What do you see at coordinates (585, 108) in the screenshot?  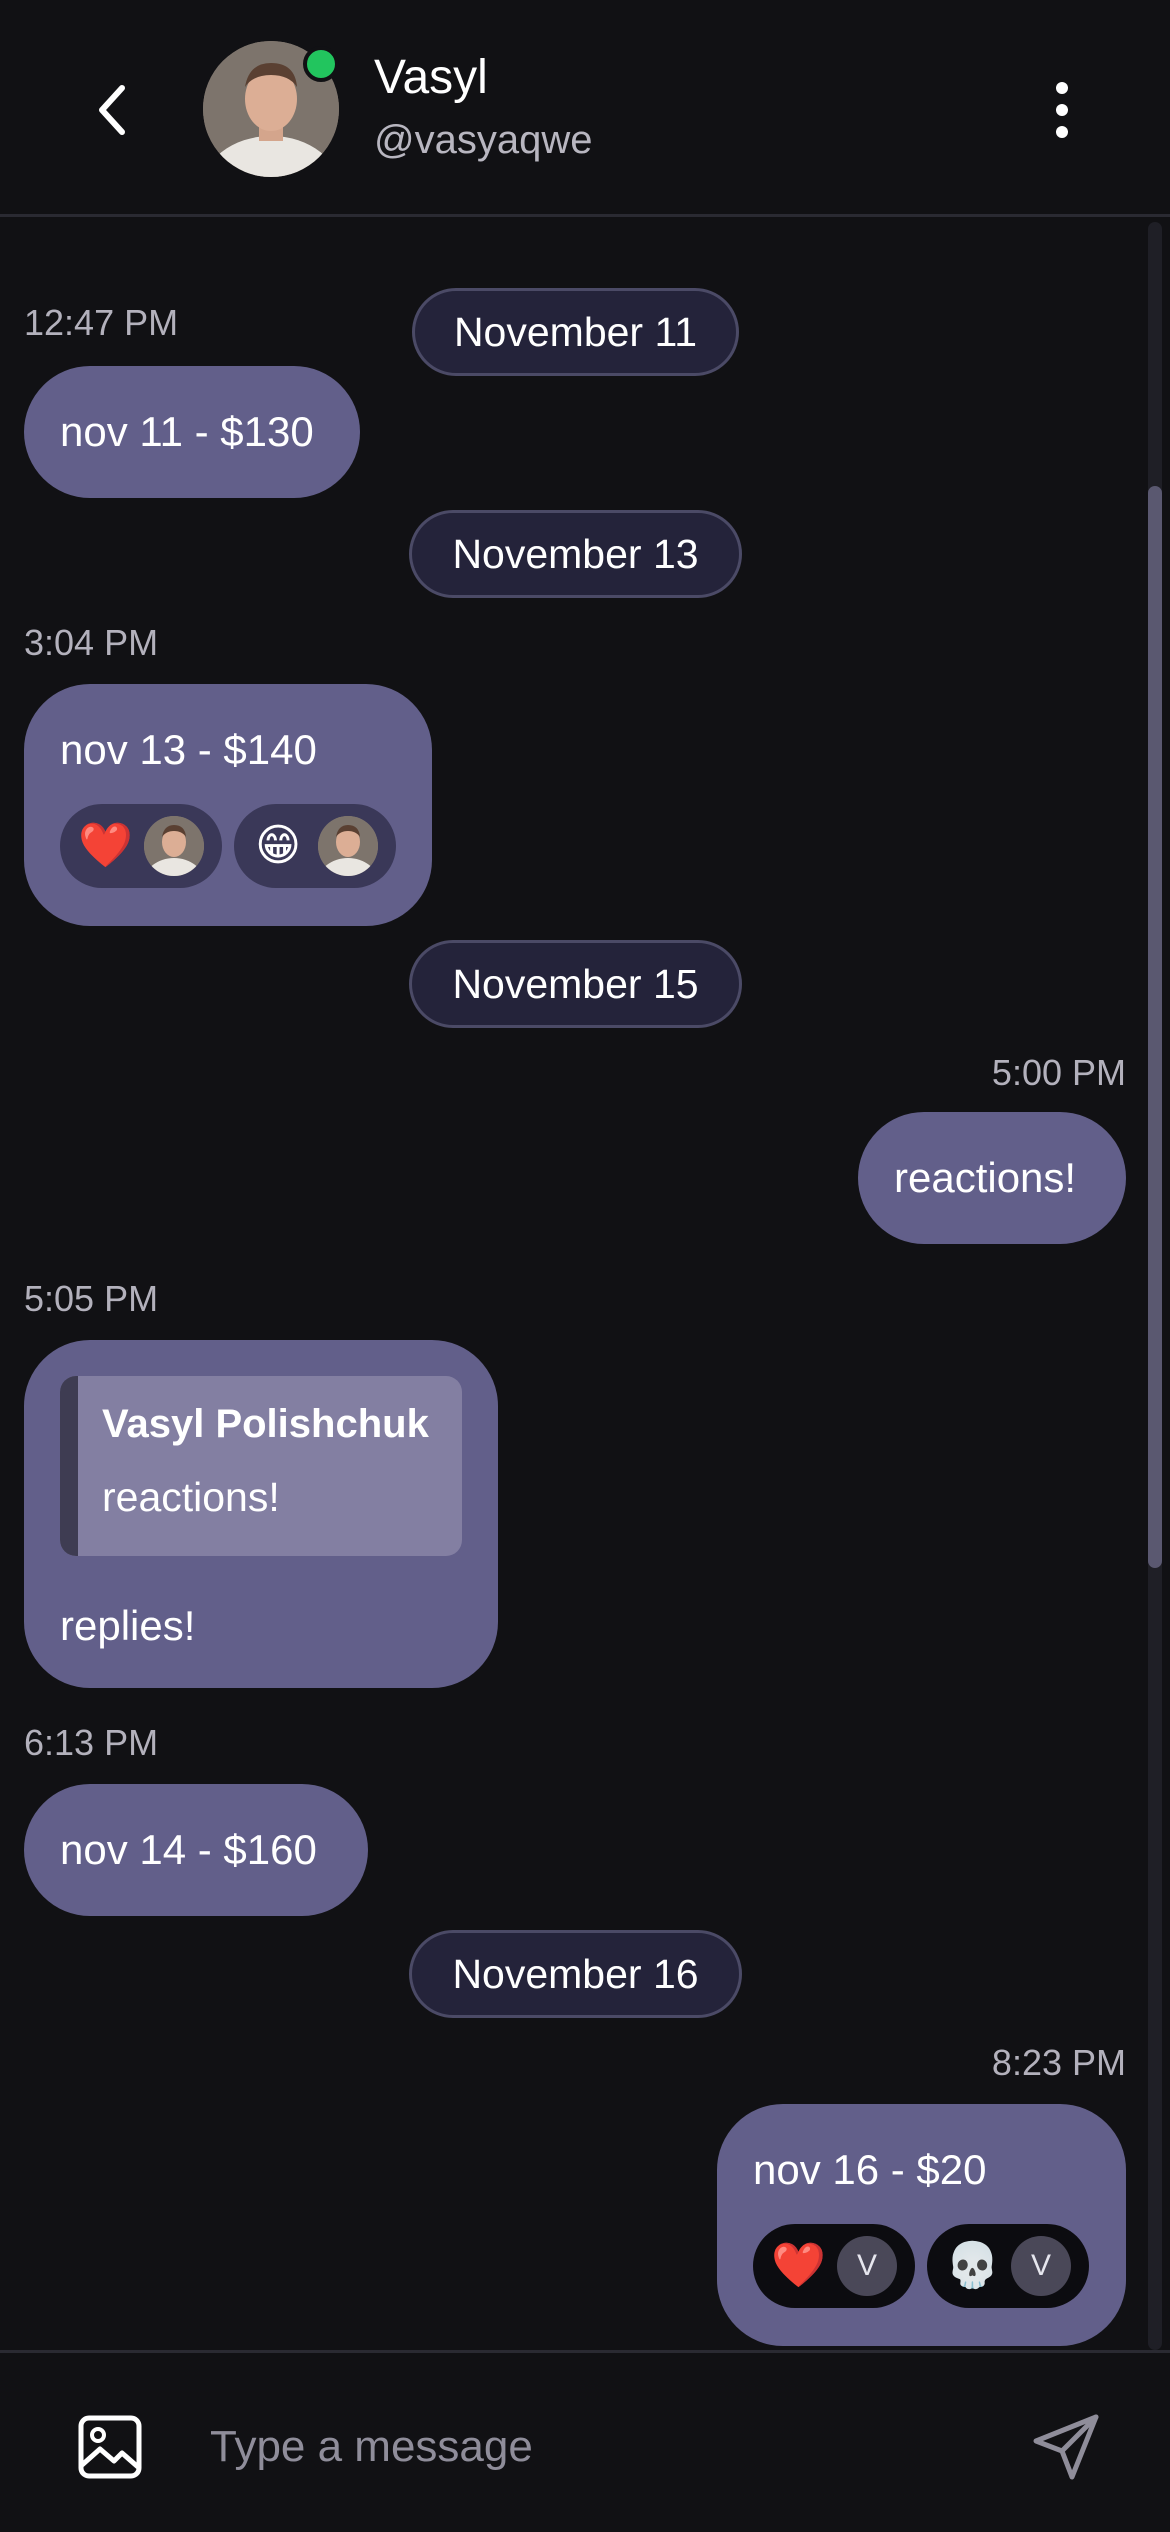 I see `chat-header: Vasyl @vasyaqwe` at bounding box center [585, 108].